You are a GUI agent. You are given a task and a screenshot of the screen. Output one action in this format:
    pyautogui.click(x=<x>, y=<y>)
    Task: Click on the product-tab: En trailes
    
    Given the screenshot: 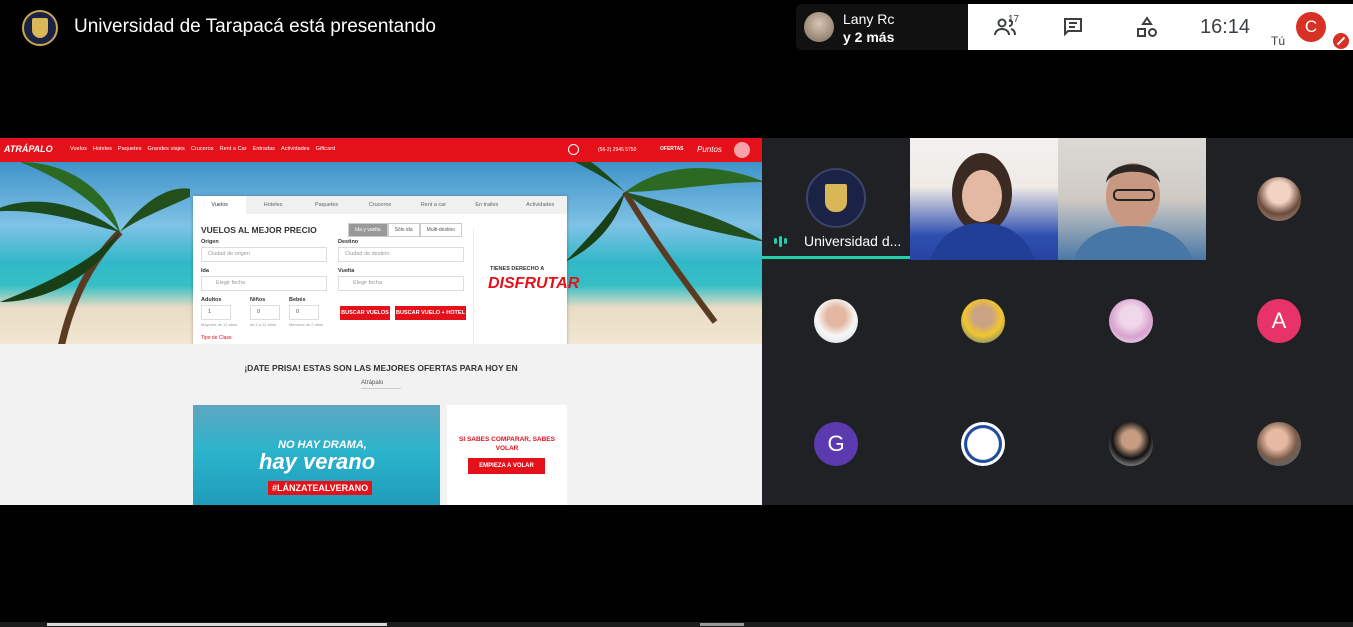 What is the action you would take?
    pyautogui.click(x=486, y=205)
    